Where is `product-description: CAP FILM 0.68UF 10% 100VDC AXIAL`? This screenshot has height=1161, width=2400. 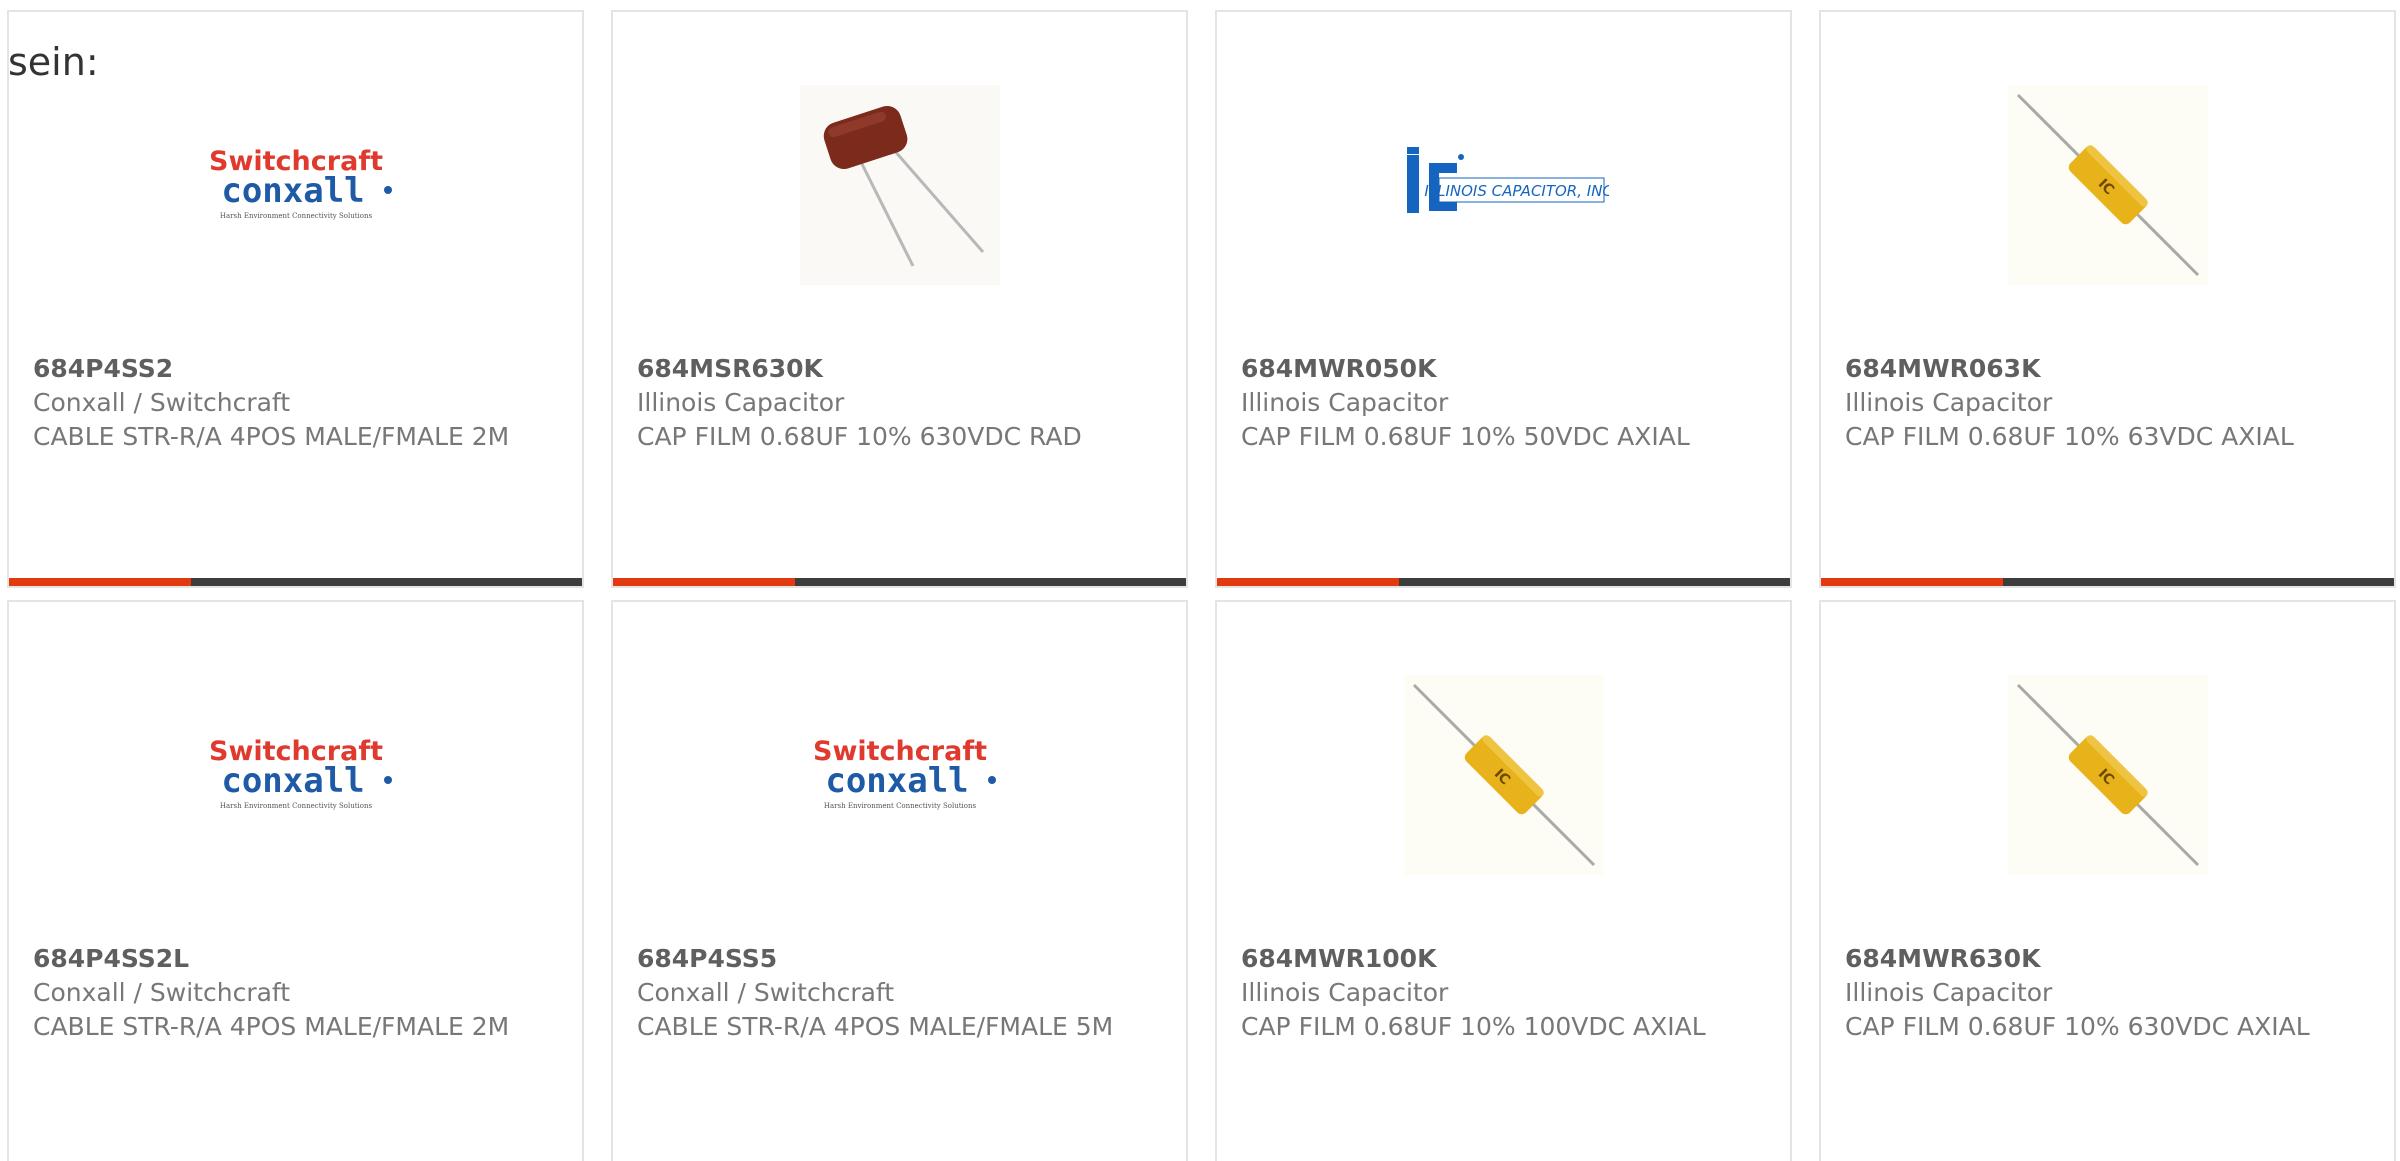 product-description: CAP FILM 0.68UF 10% 100VDC AXIAL is located at coordinates (1473, 1026).